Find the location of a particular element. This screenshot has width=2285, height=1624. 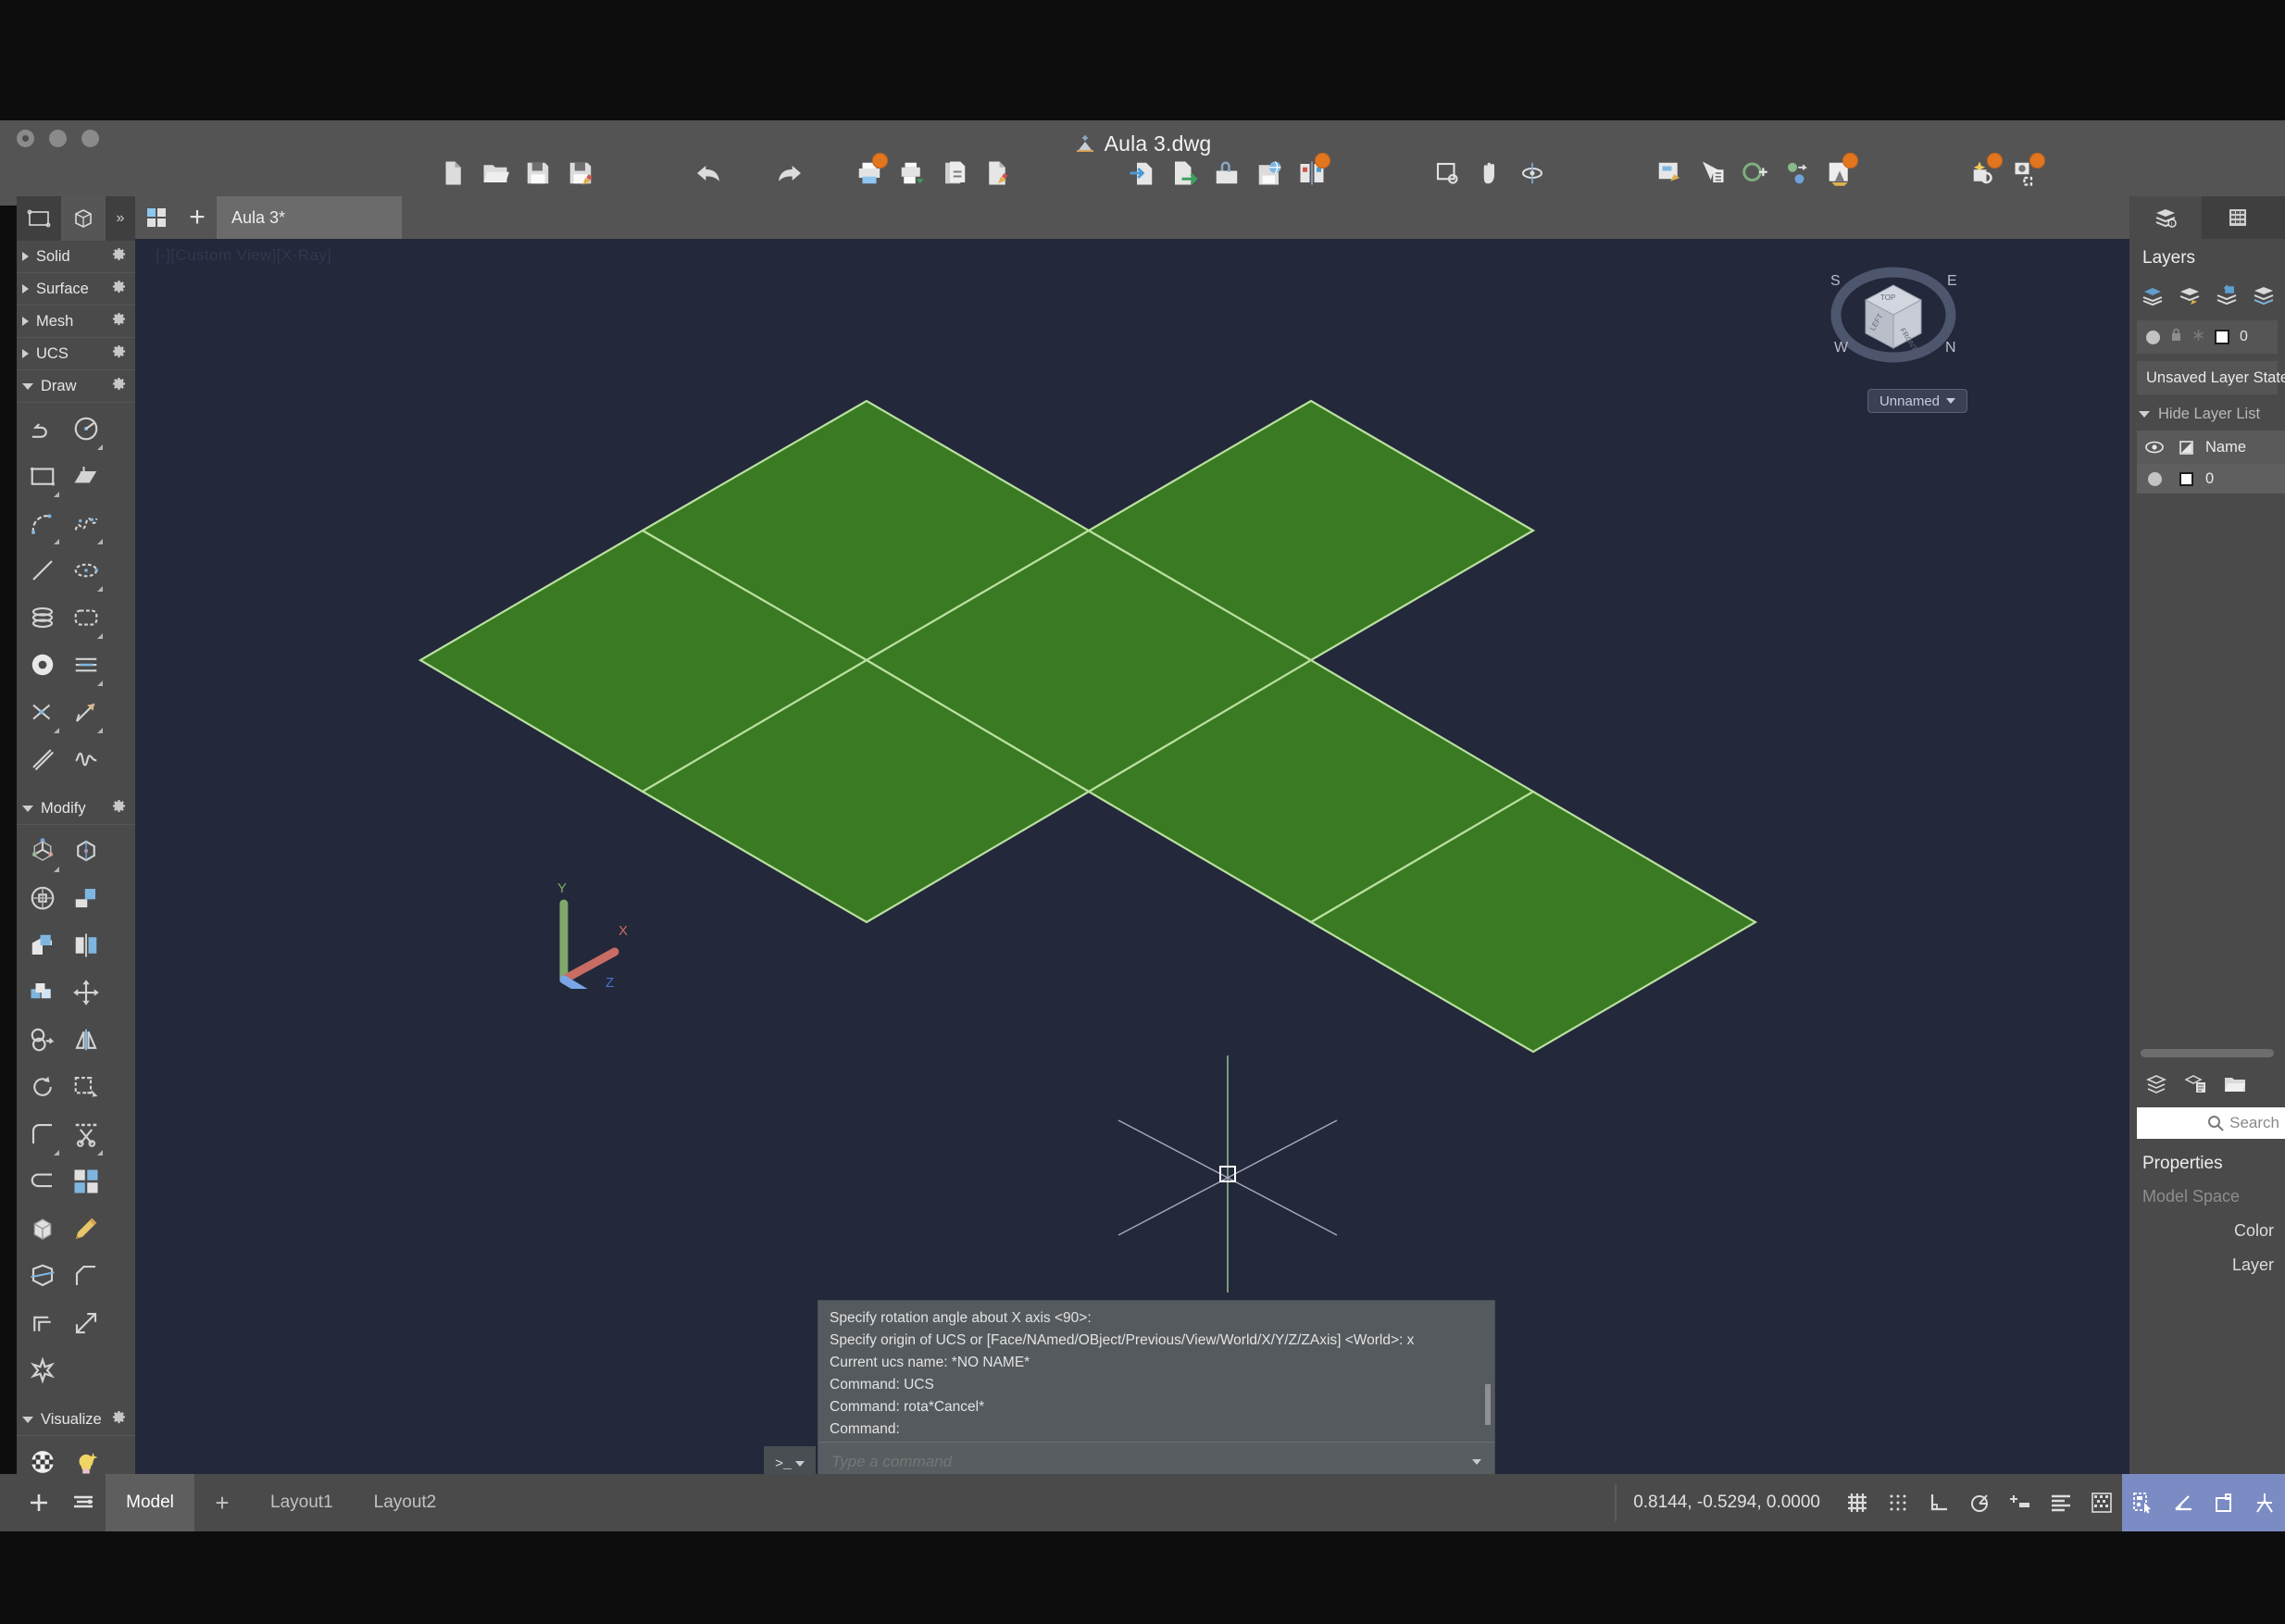

fillet-tool is located at coordinates (42, 1136).